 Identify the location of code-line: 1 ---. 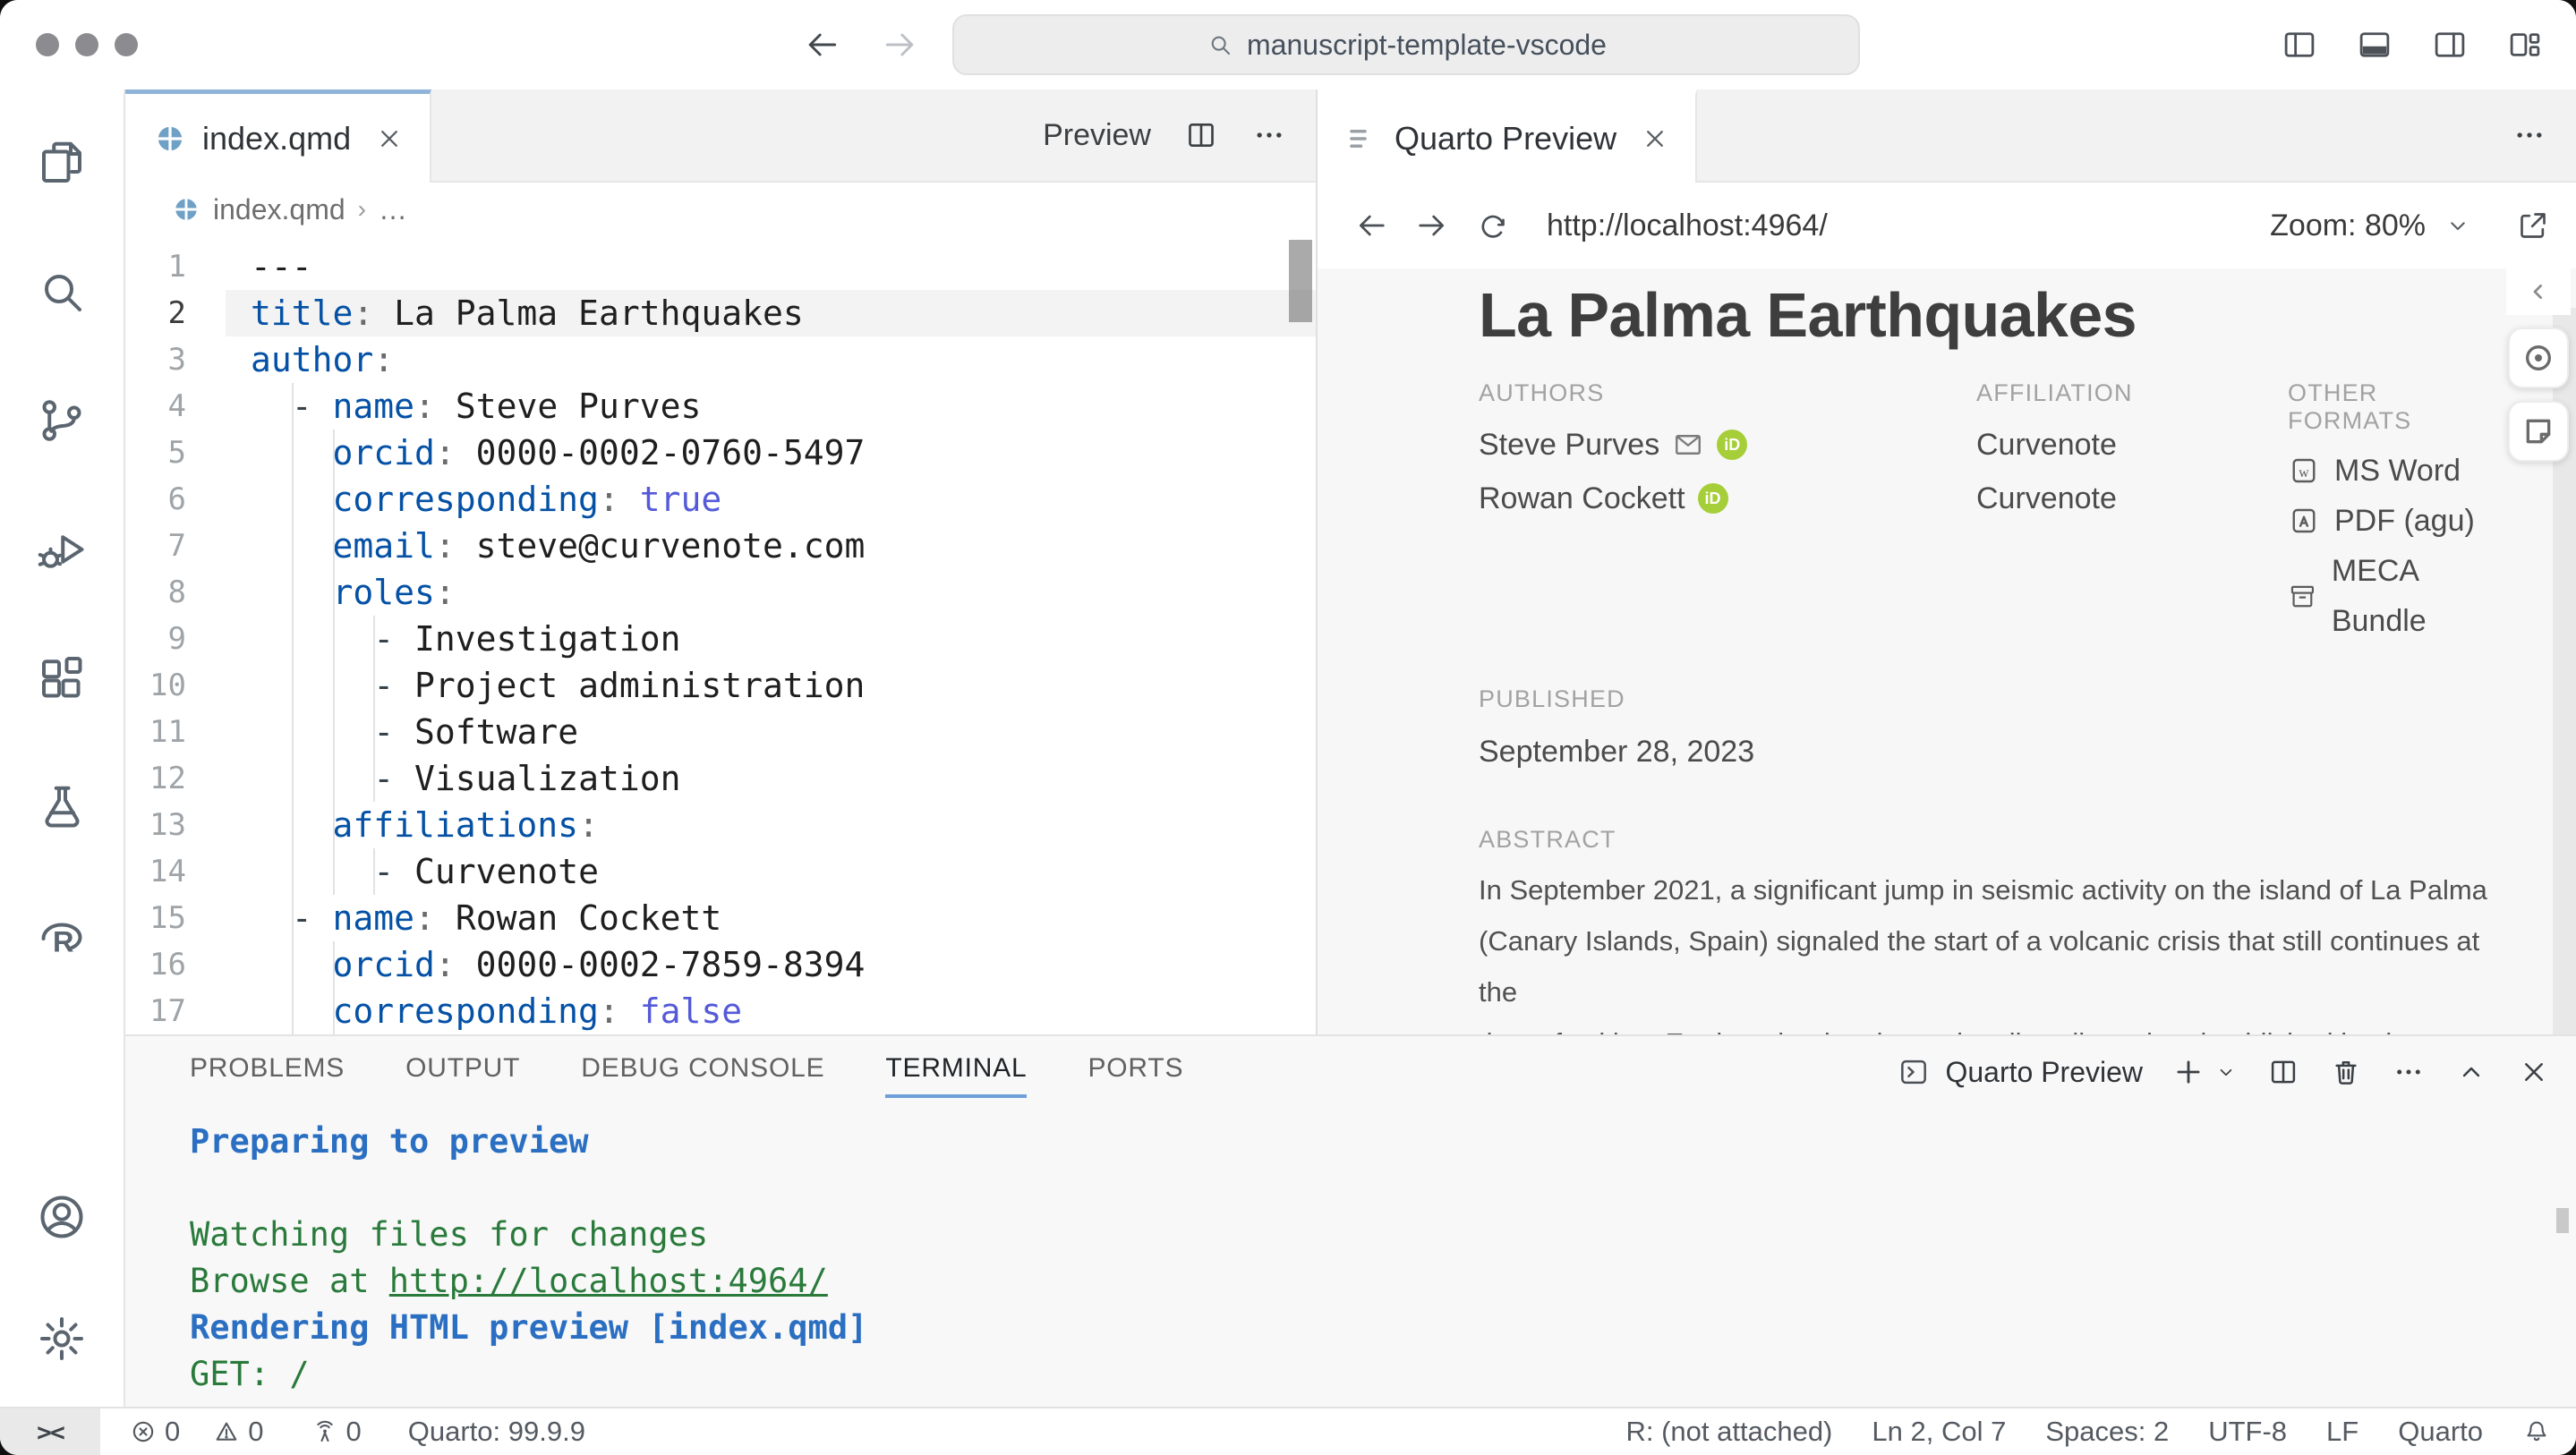
(720, 266).